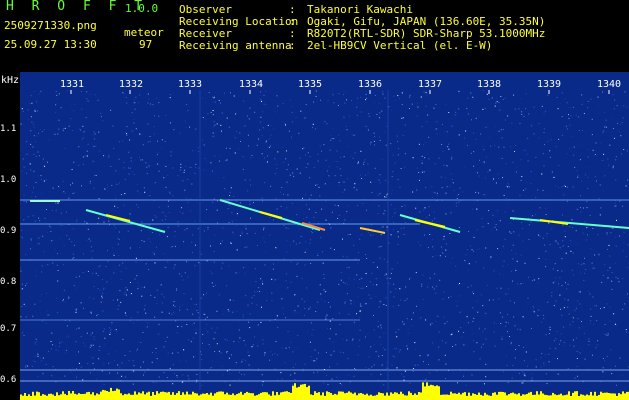 Image resolution: width=629 pixels, height=400 pixels. What do you see at coordinates (8, 282) in the screenshot?
I see `freq-tick-label: 0.8` at bounding box center [8, 282].